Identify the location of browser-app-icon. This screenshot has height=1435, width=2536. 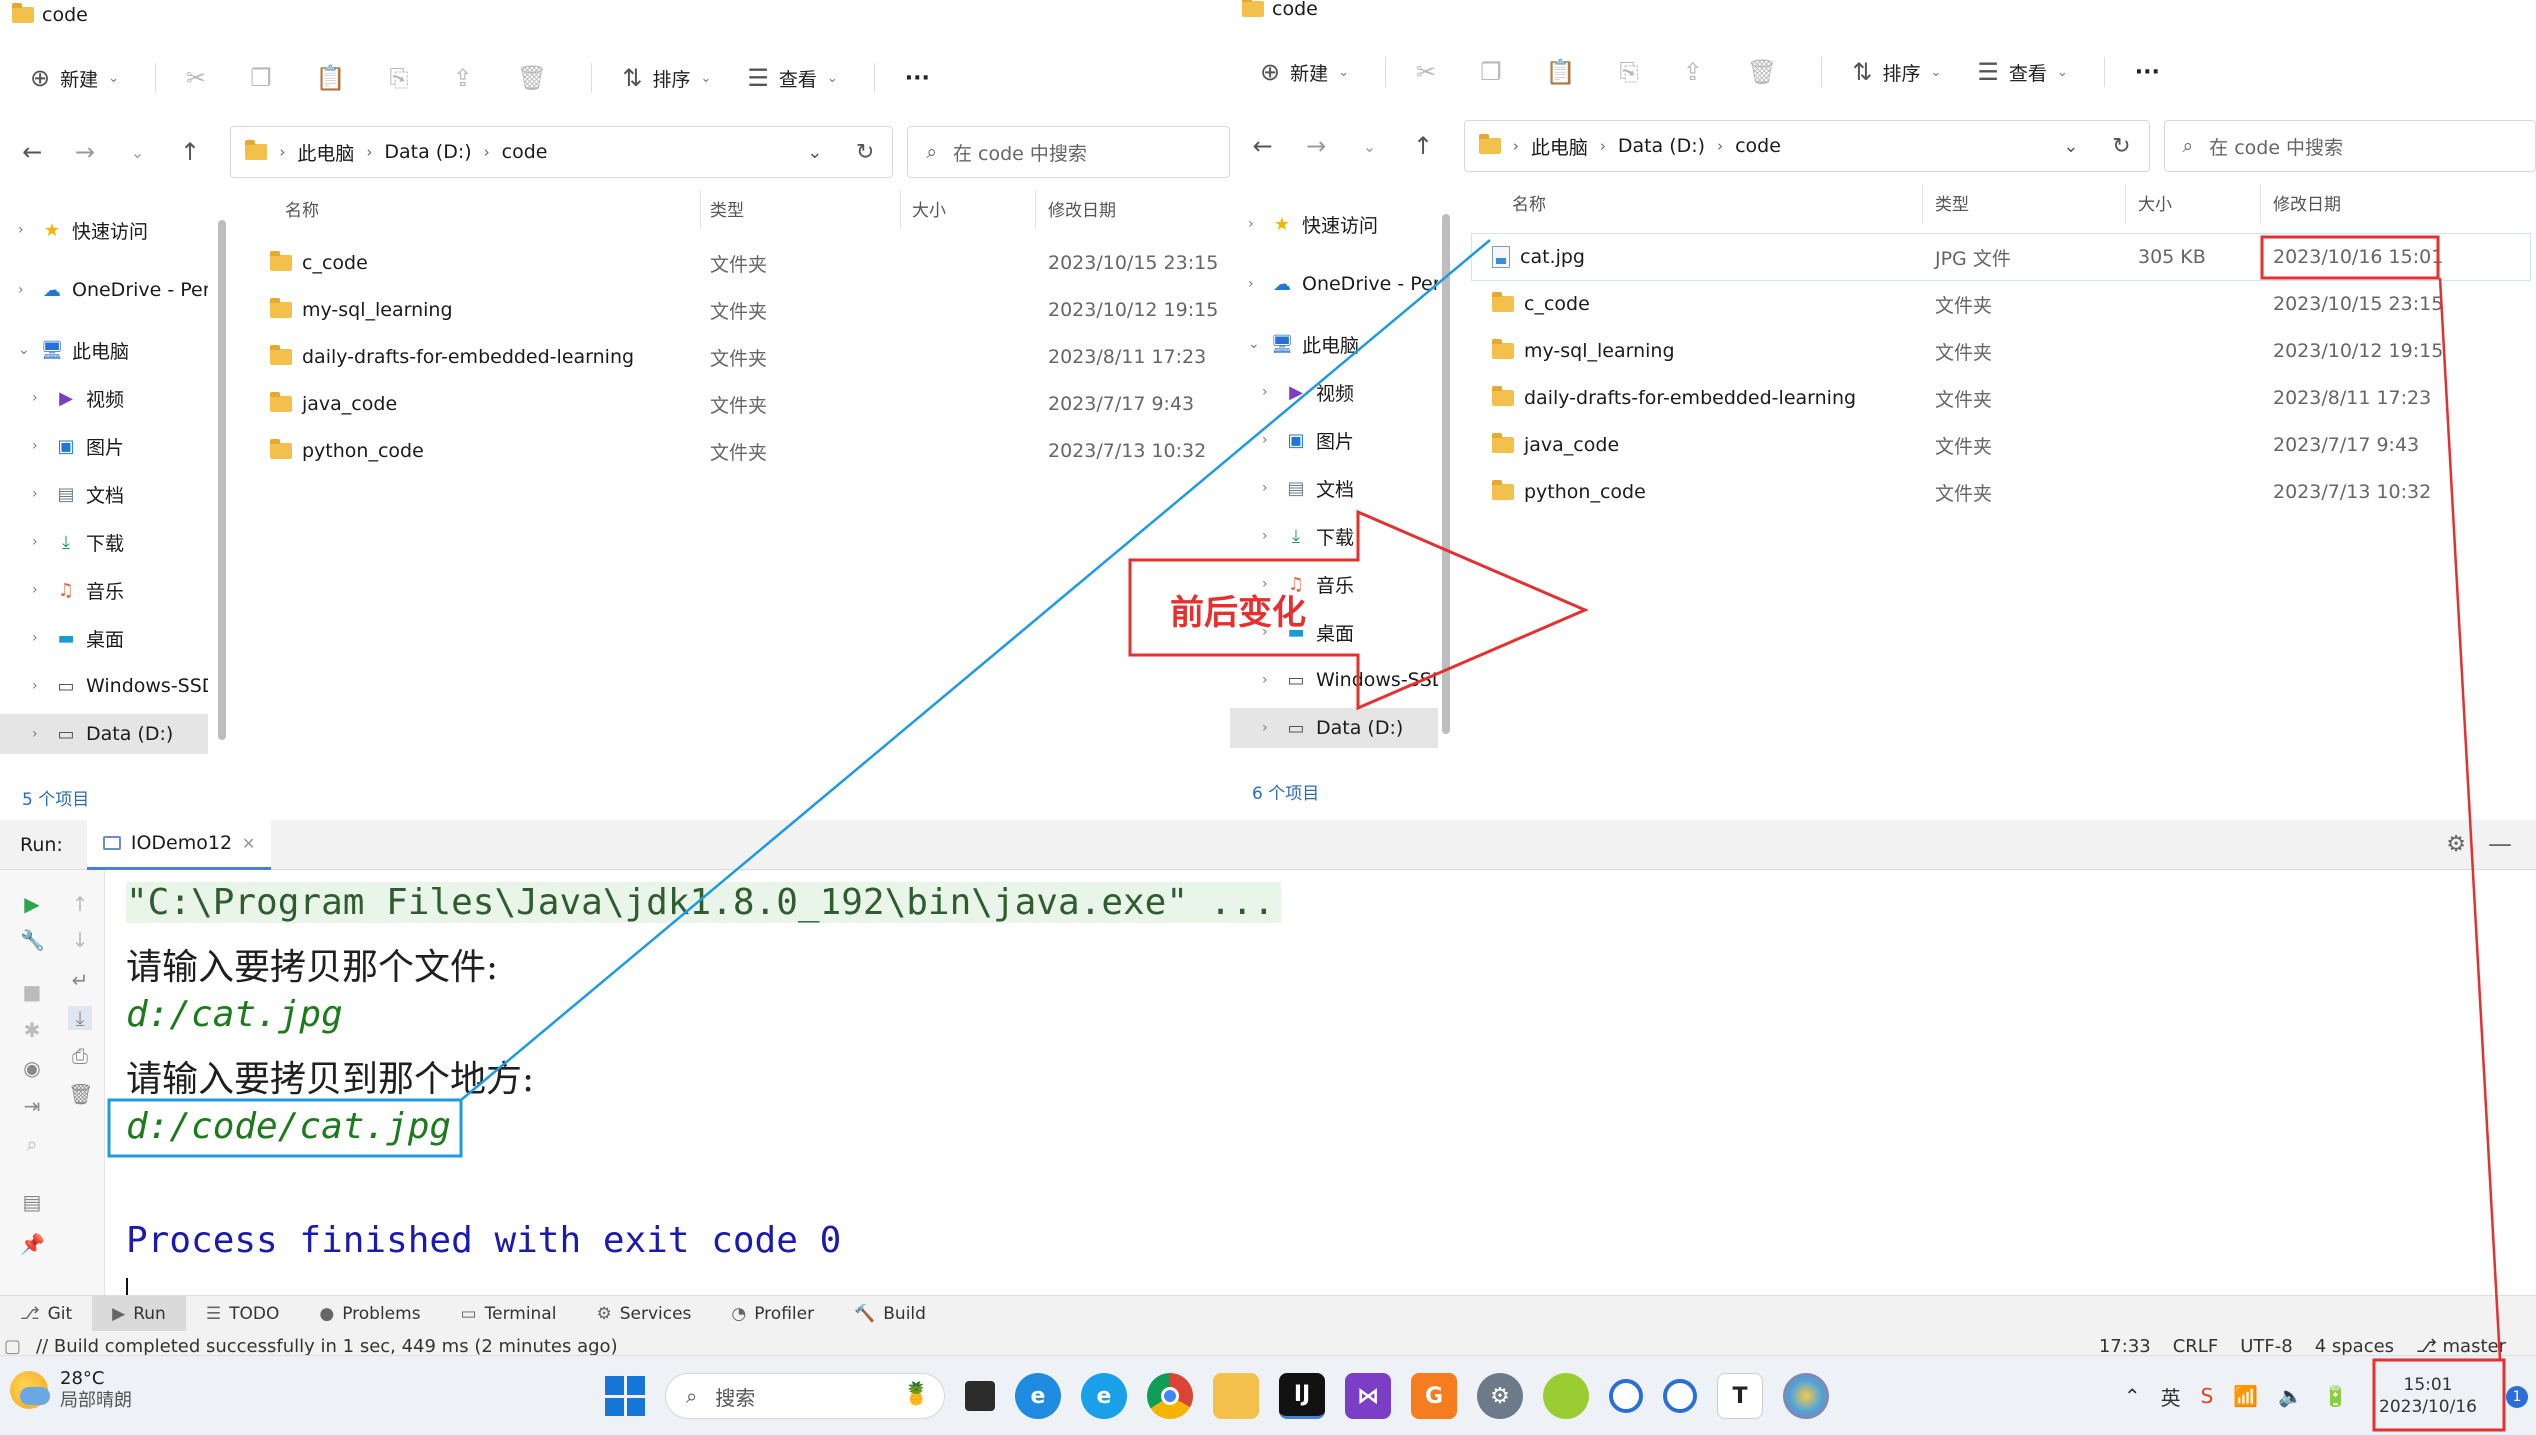
(1566, 1396).